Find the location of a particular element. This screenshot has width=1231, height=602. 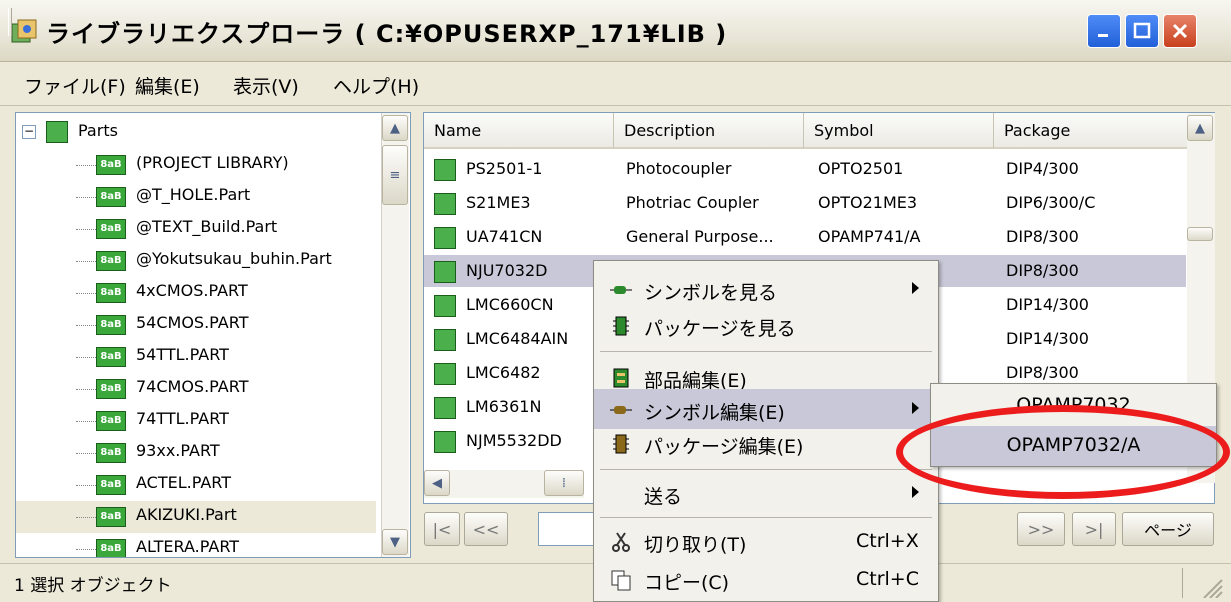

menu-help: ヘルプ(H) is located at coordinates (376, 85).